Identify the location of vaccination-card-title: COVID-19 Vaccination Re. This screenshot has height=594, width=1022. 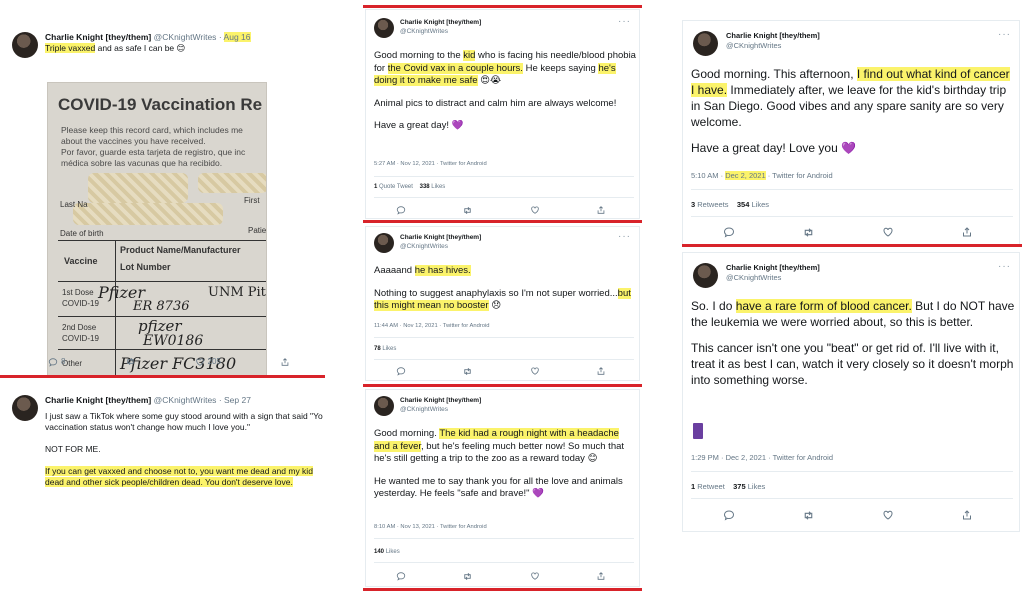
(160, 104).